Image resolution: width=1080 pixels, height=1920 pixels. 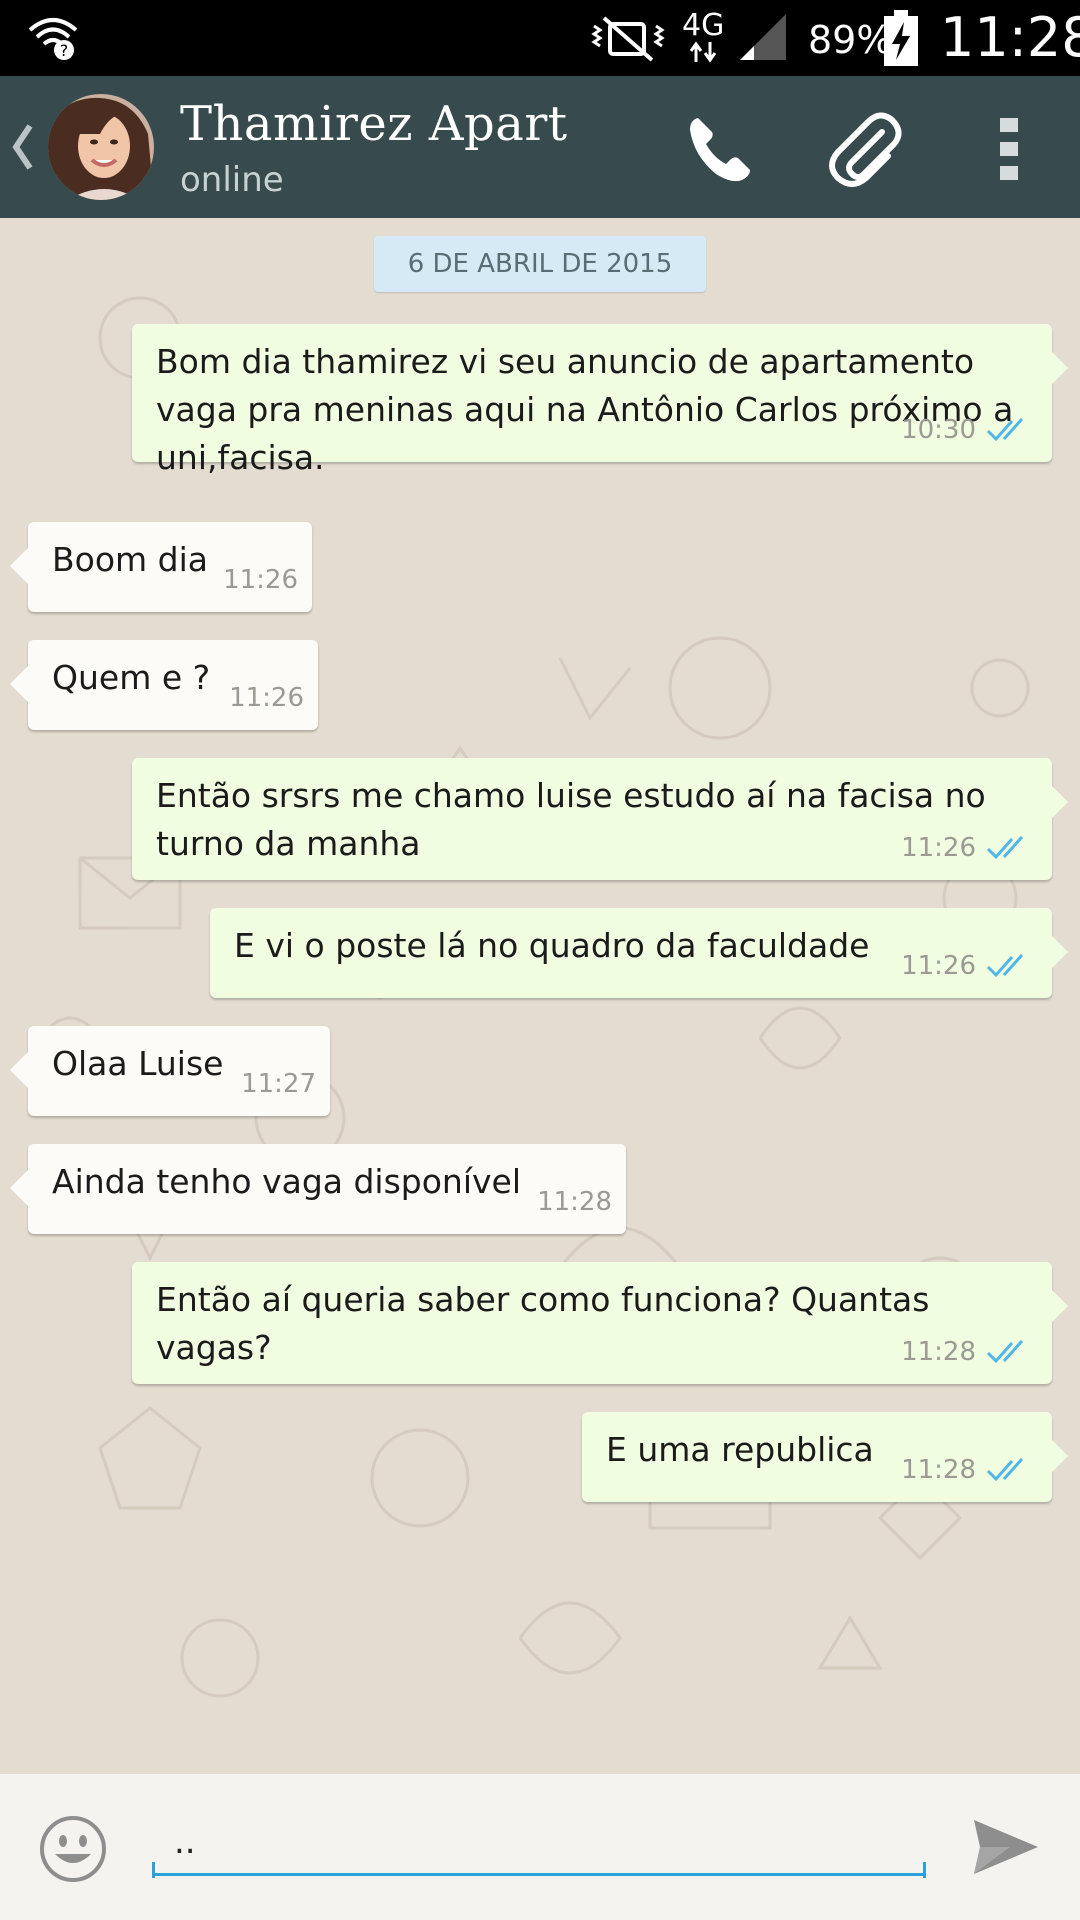 I want to click on contact-status: online, so click(x=232, y=180).